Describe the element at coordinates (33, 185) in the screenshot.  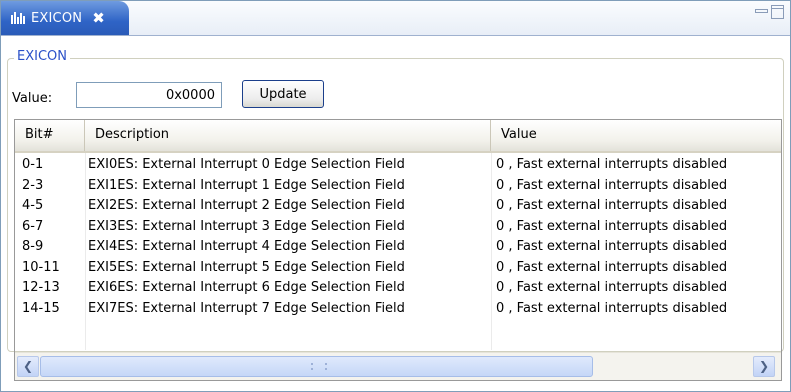
I see `bit-cell: 2-3` at that location.